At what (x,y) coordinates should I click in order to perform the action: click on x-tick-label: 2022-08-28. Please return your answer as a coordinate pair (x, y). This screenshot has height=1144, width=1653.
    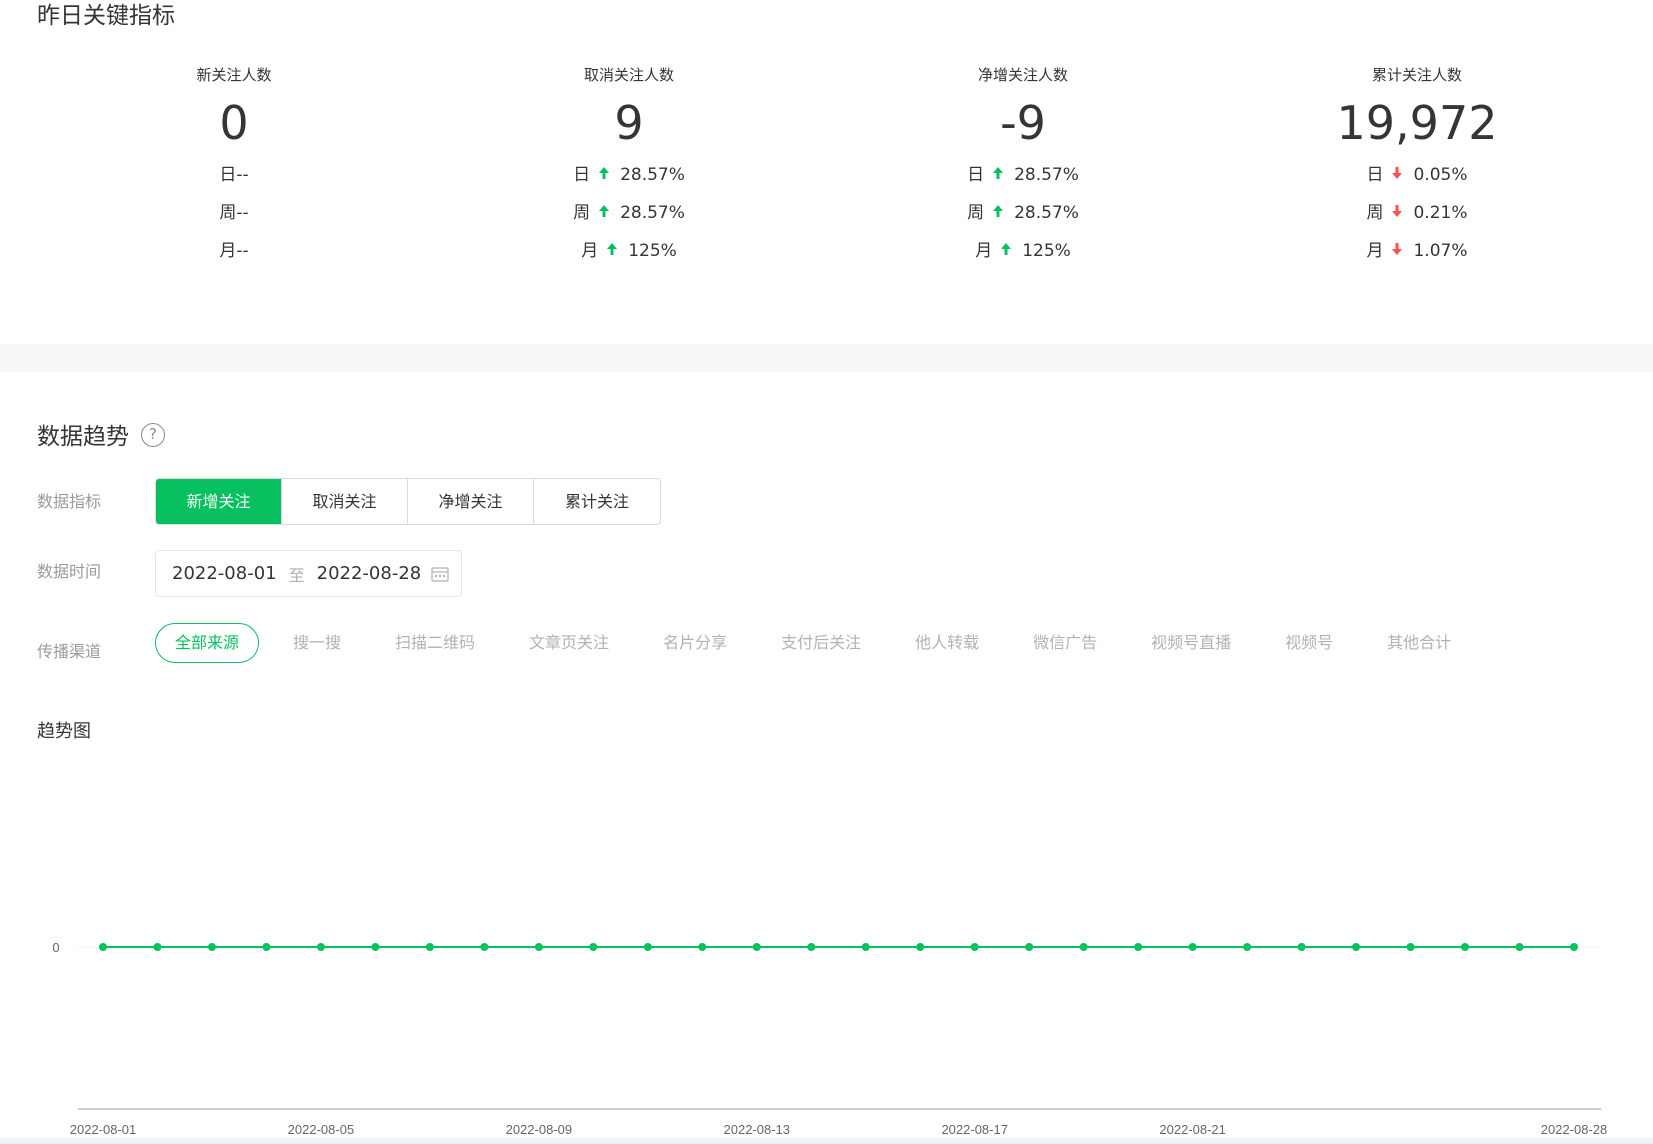
    Looking at the image, I should click on (1574, 1129).